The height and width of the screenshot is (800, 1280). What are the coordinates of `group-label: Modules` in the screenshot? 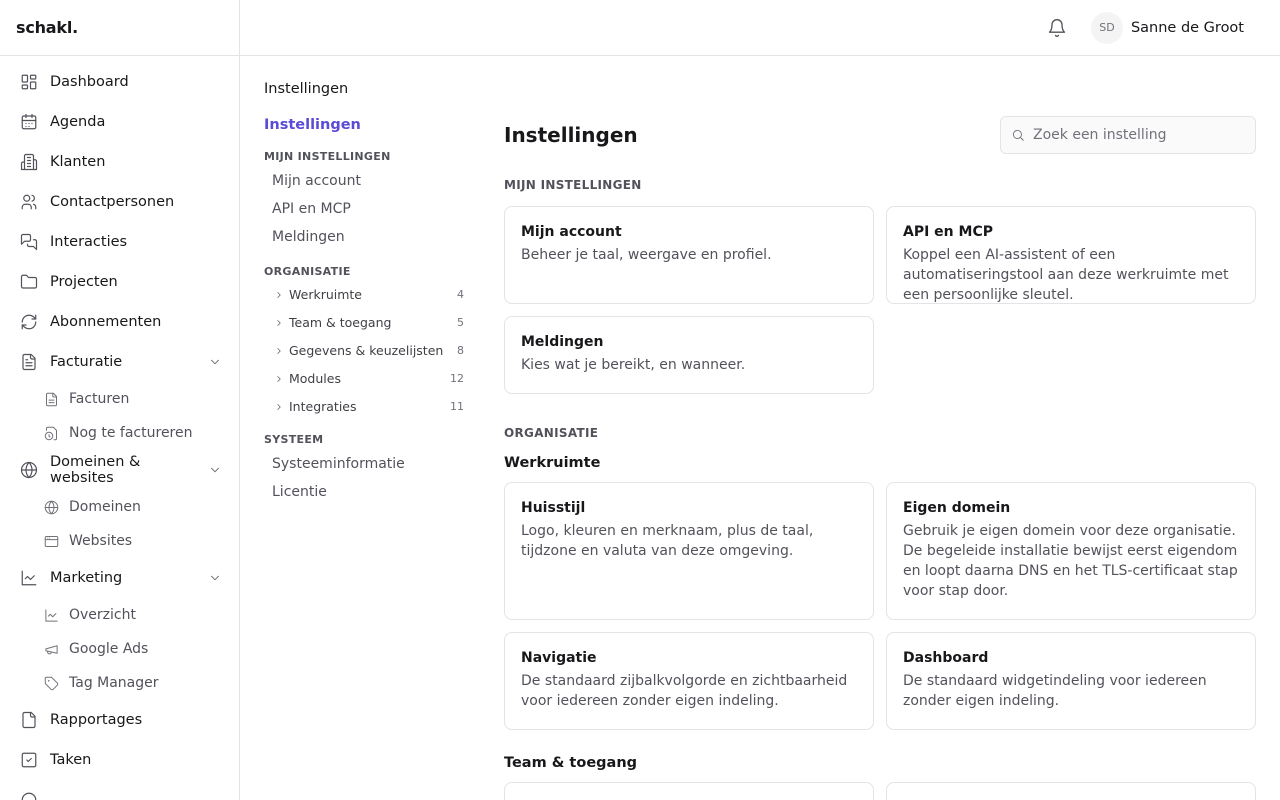 It's located at (315, 378).